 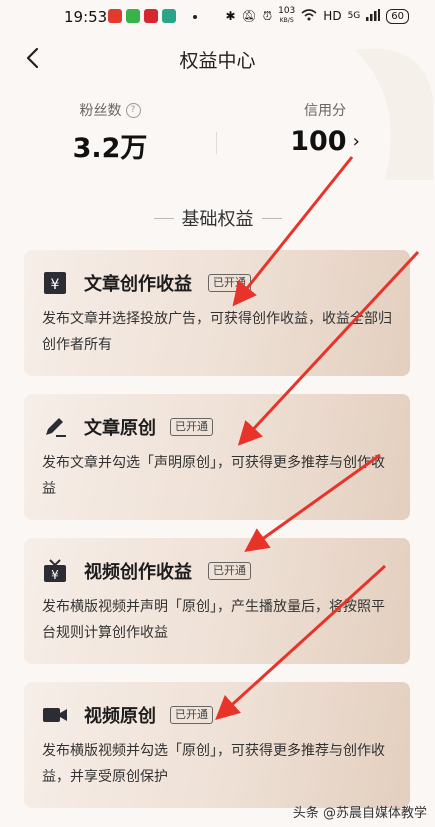 I want to click on toutiao-app-icon, so click(x=115, y=16).